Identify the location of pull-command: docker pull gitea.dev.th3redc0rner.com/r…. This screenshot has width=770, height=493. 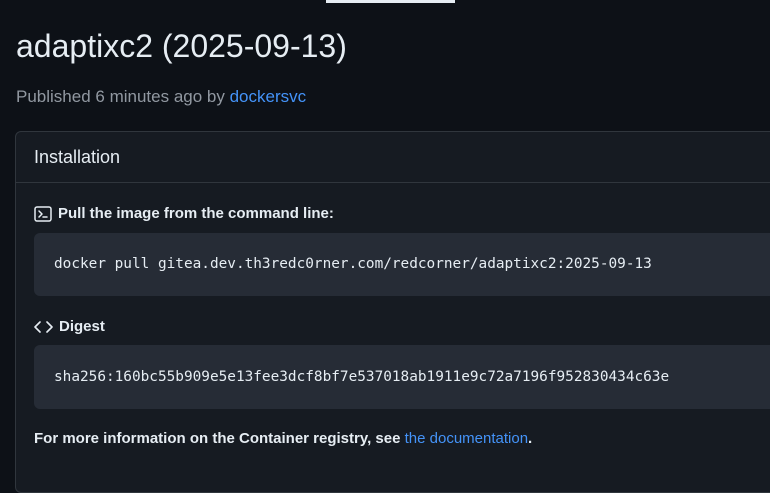
(353, 264).